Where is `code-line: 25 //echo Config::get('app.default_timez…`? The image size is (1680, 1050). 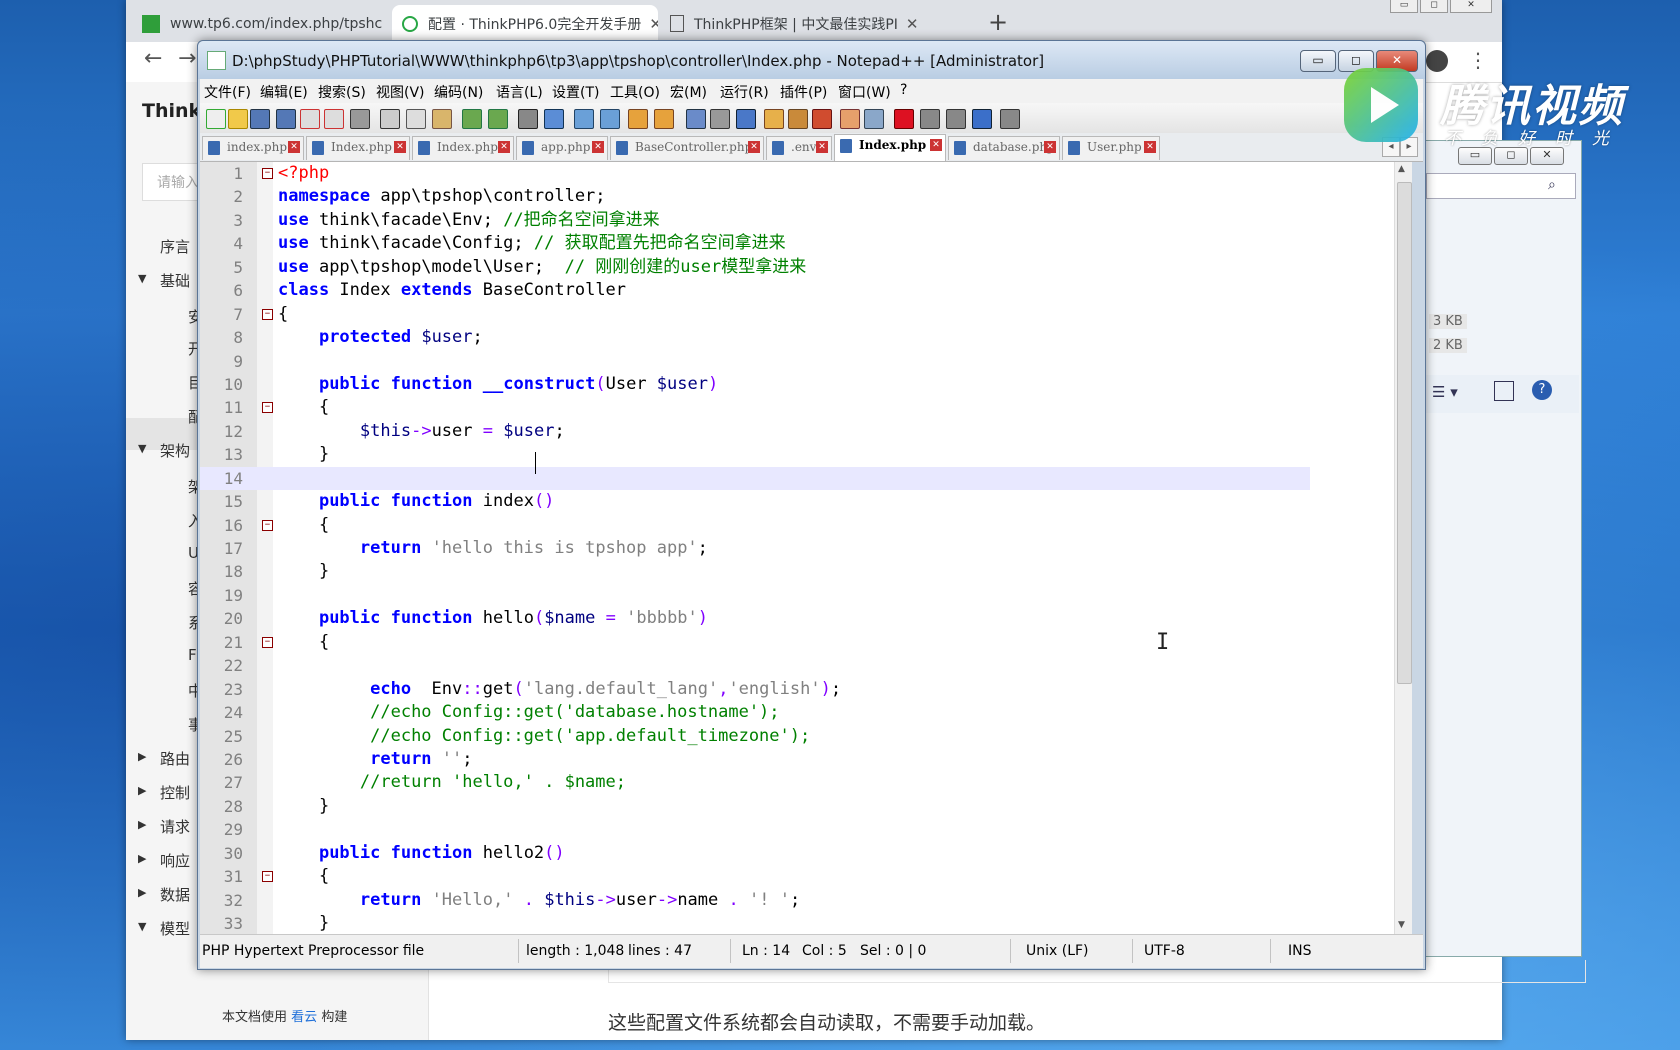
code-line: 25 //echo Config::get('app.default_timez… is located at coordinates (755, 736).